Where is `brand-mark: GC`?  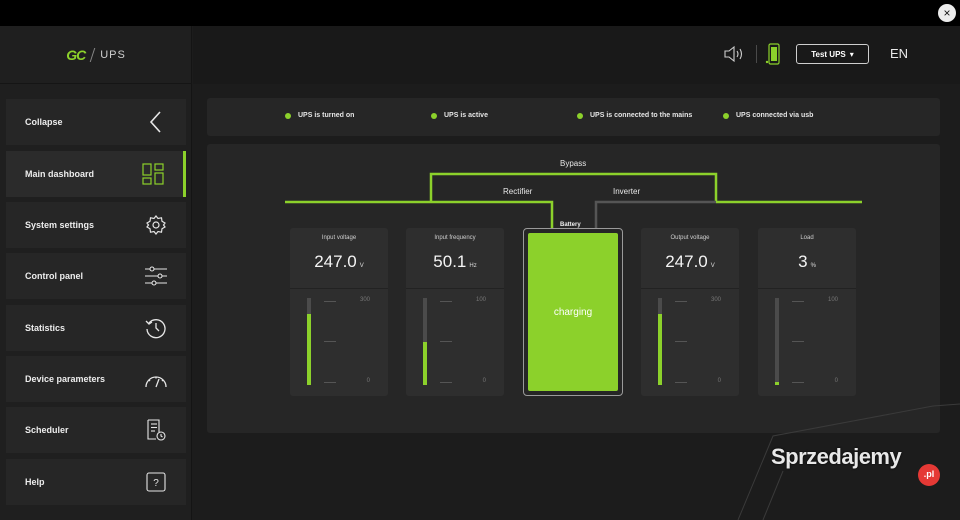 brand-mark: GC is located at coordinates (76, 54).